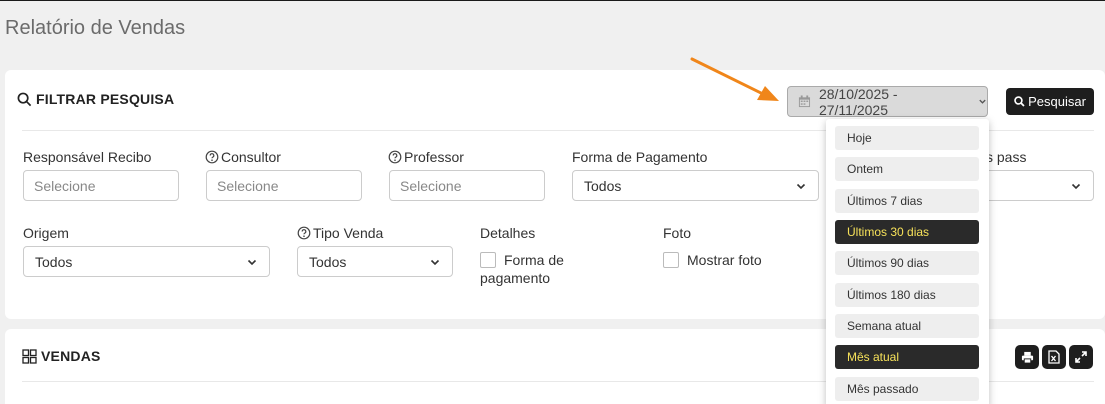 This screenshot has width=1105, height=404. Describe the element at coordinates (534, 260) in the screenshot. I see `forma-pagamento-checkbox-line1: Forma de` at that location.